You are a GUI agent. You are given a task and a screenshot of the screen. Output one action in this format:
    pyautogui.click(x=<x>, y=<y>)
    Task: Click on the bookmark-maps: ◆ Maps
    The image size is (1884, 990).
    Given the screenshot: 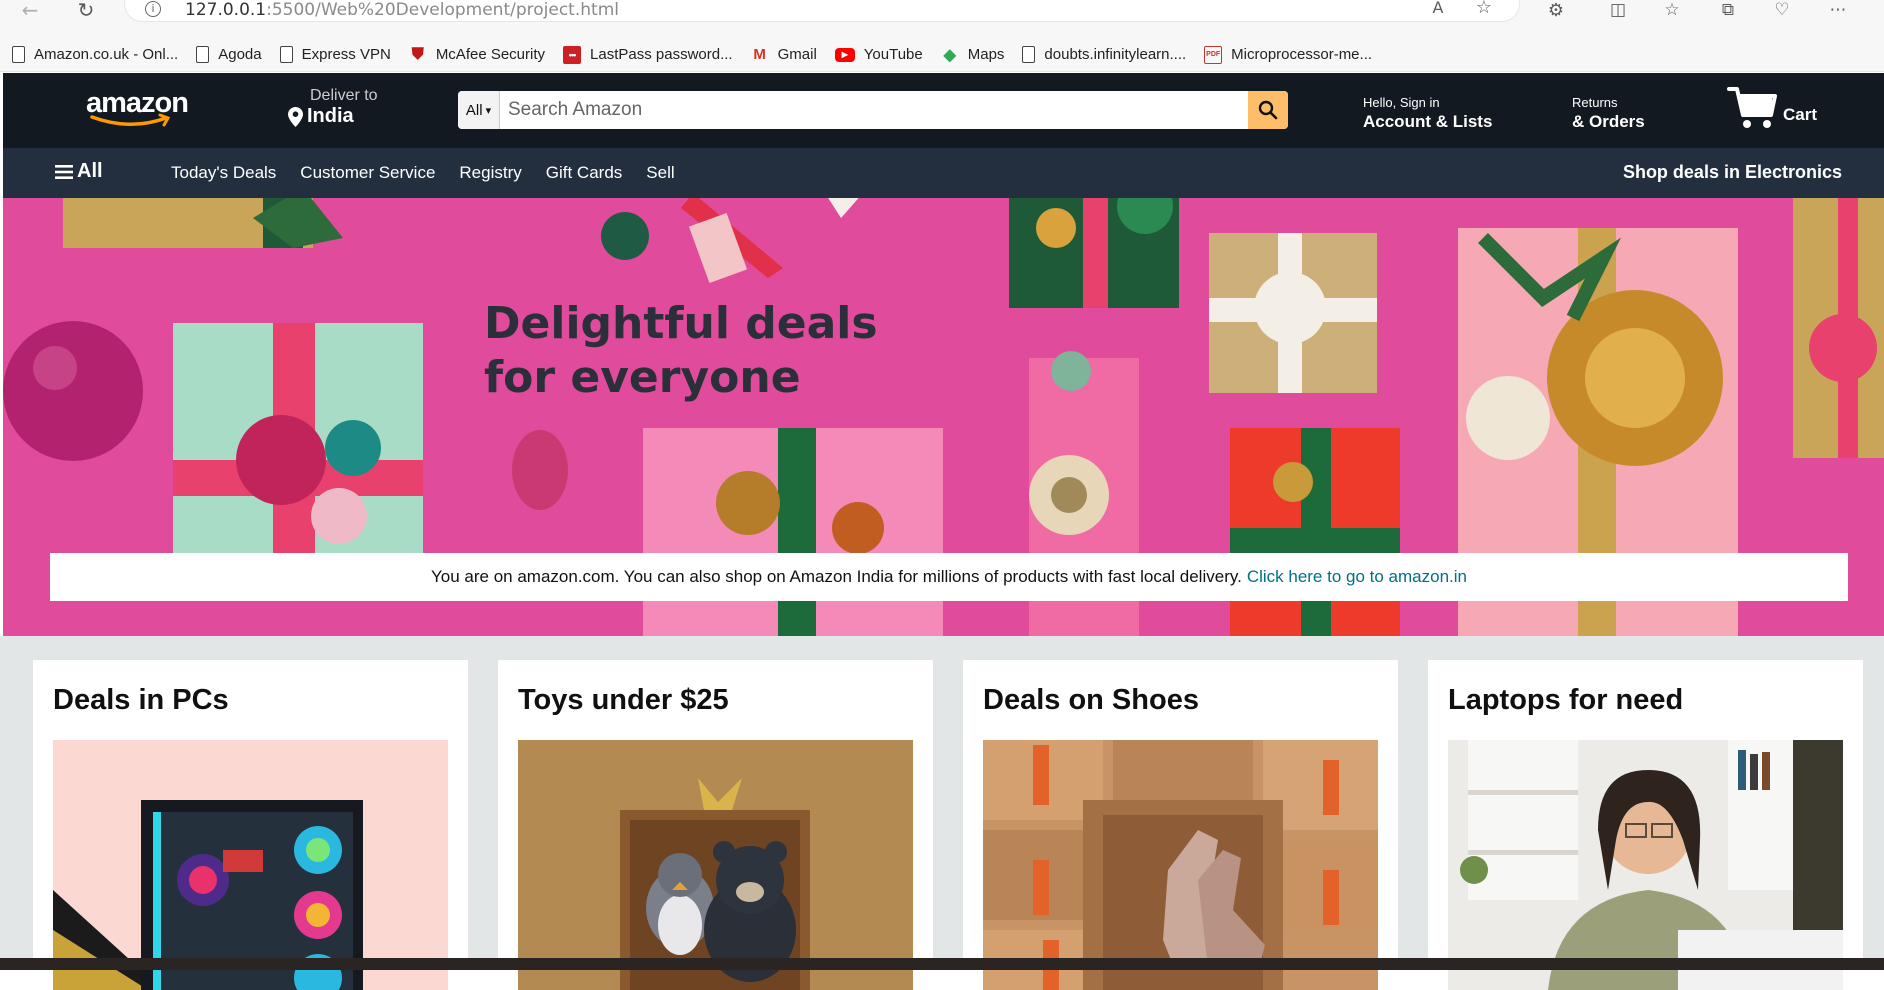 What is the action you would take?
    pyautogui.click(x=973, y=55)
    